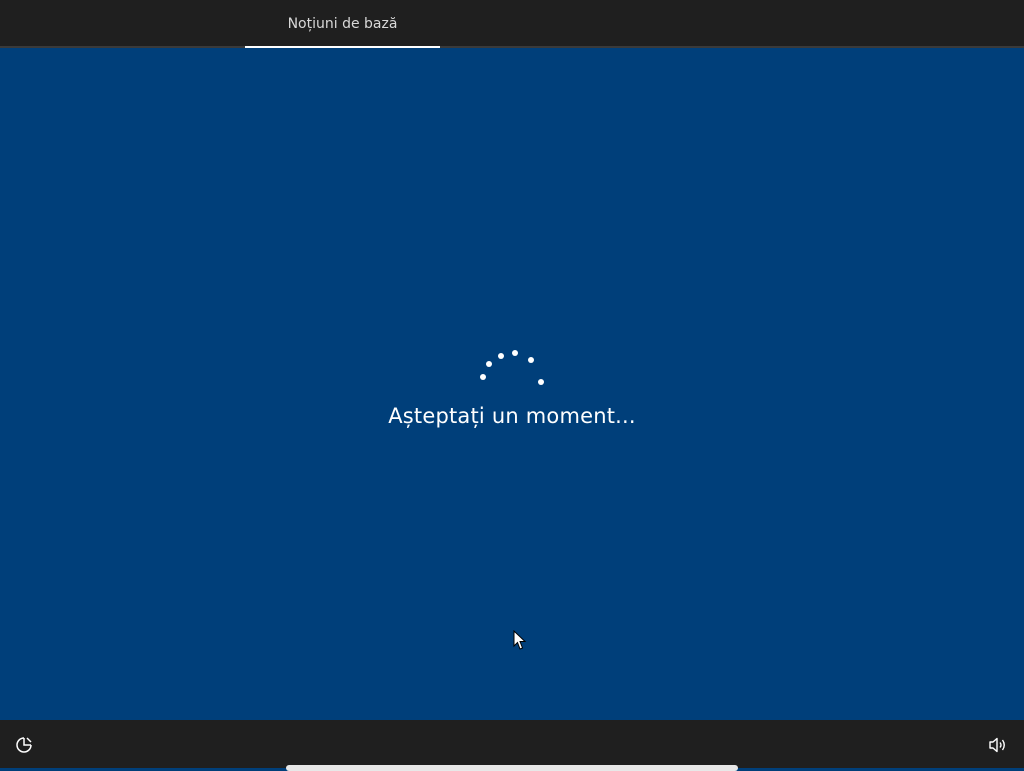 This screenshot has width=1024, height=771. Describe the element at coordinates (998, 745) in the screenshot. I see `volume-icon` at that location.